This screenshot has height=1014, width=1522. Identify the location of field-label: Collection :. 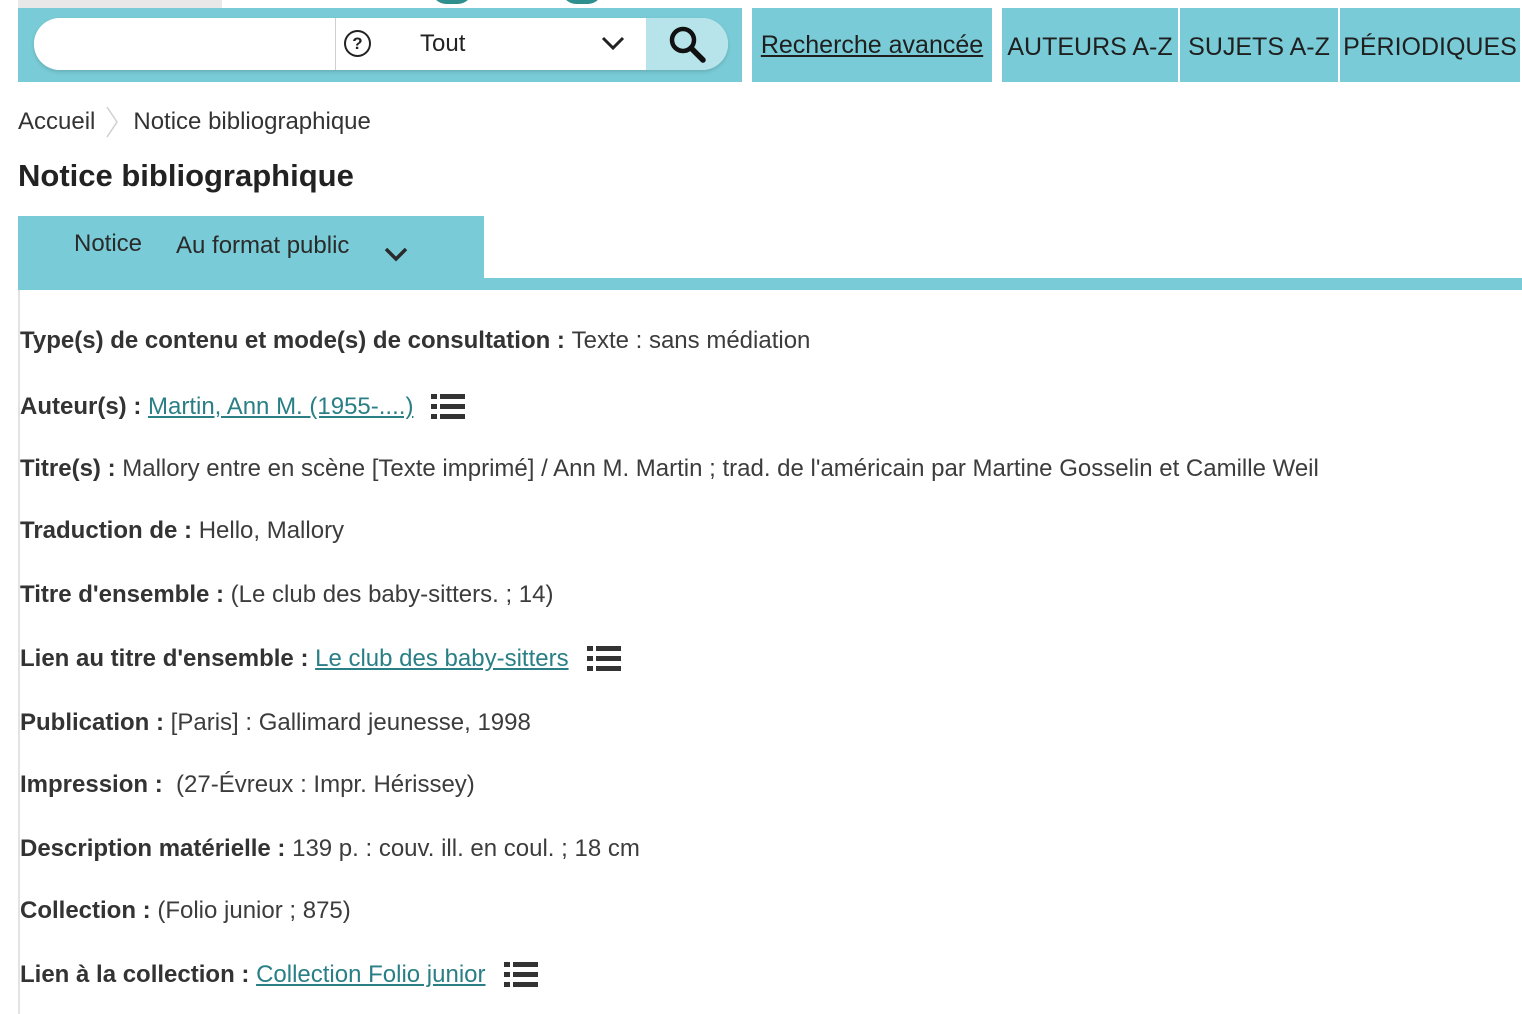
(85, 910).